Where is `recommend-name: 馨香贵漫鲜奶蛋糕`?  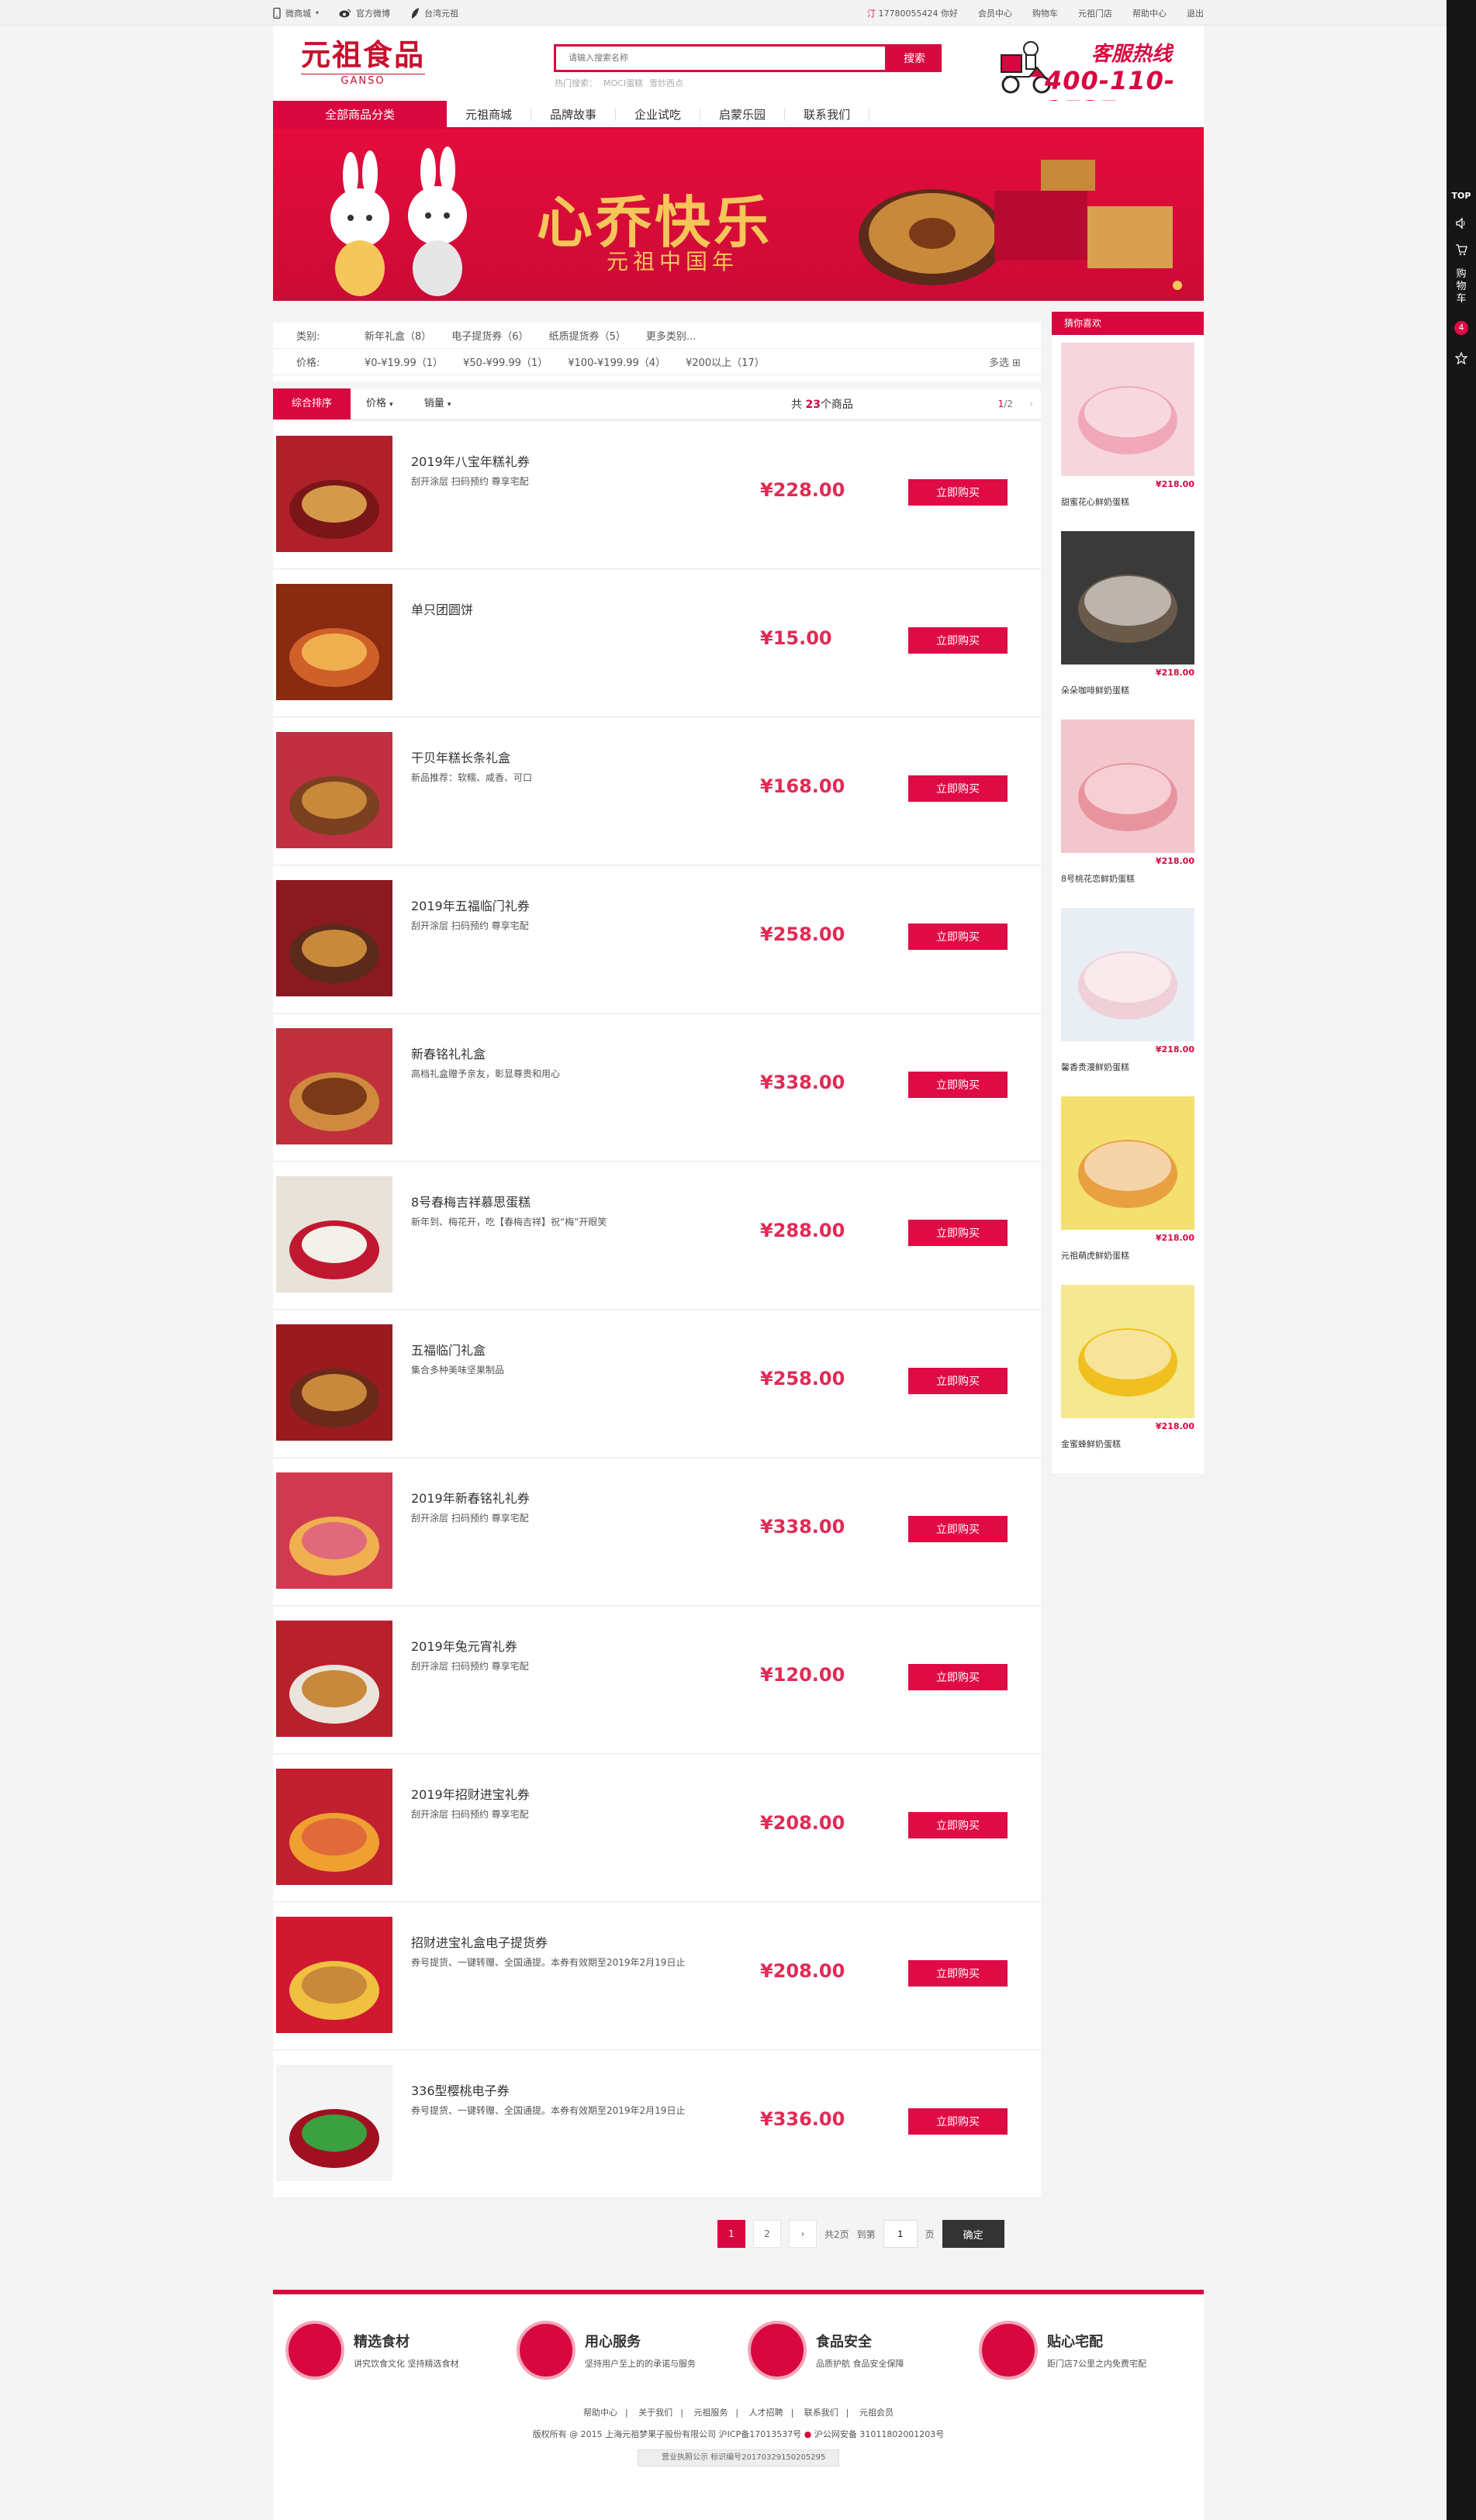 recommend-name: 馨香贵漫鲜奶蛋糕 is located at coordinates (1127, 1067).